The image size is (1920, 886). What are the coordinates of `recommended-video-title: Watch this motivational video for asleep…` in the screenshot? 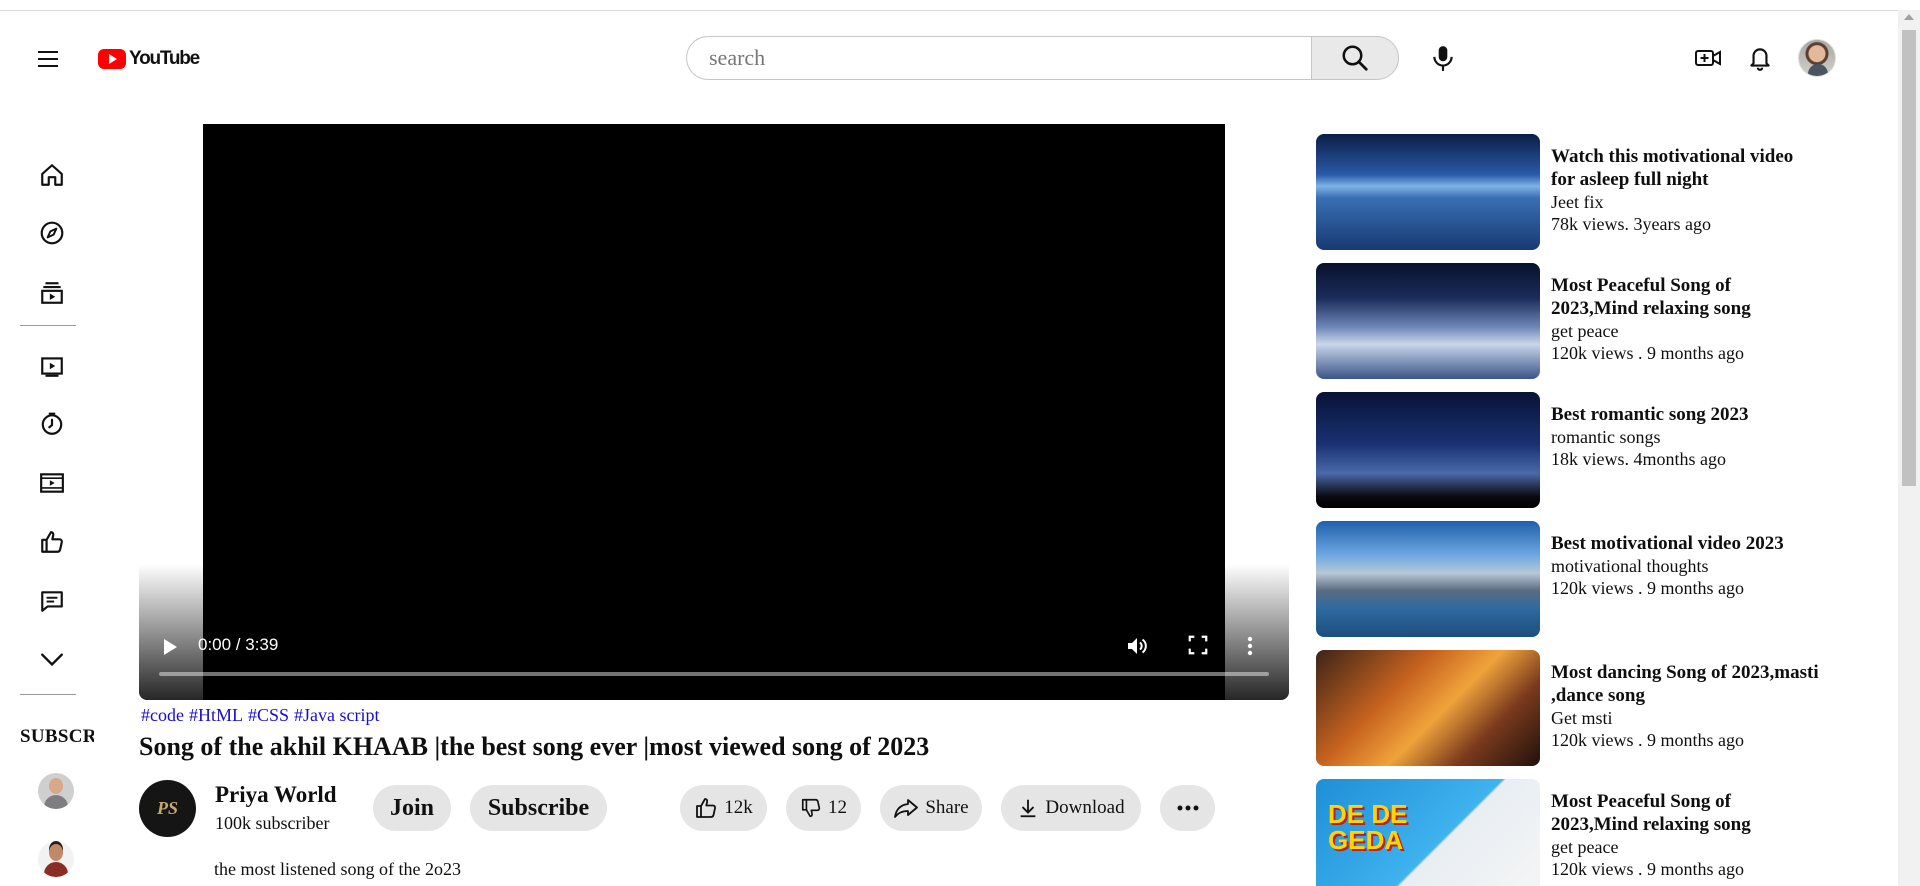 It's located at (1686, 190).